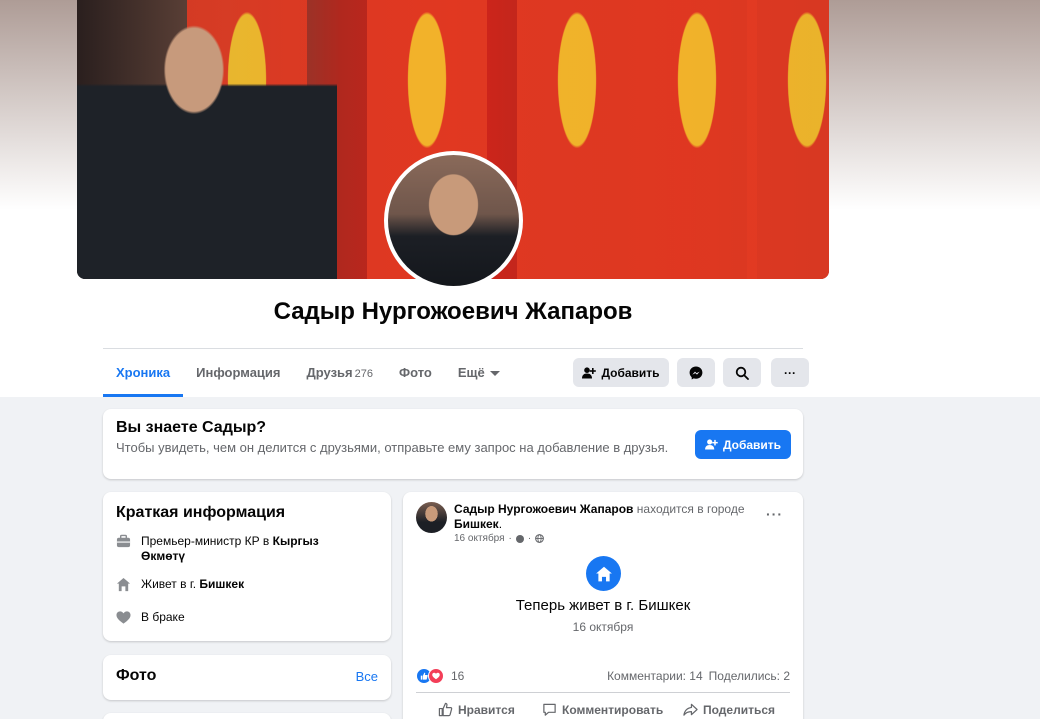 This screenshot has height=719, width=1040. What do you see at coordinates (191, 427) in the screenshot?
I see `card-title: Вы знаете Садыр?` at bounding box center [191, 427].